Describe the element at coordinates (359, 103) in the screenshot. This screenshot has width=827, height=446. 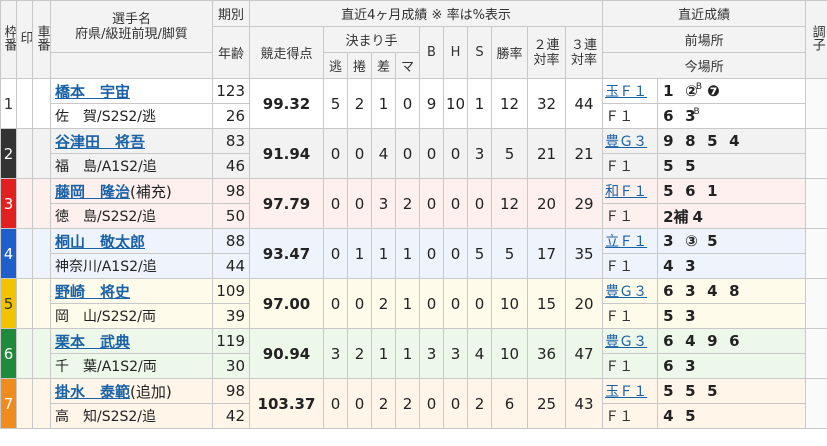
I see `stat-makuri: 2` at that location.